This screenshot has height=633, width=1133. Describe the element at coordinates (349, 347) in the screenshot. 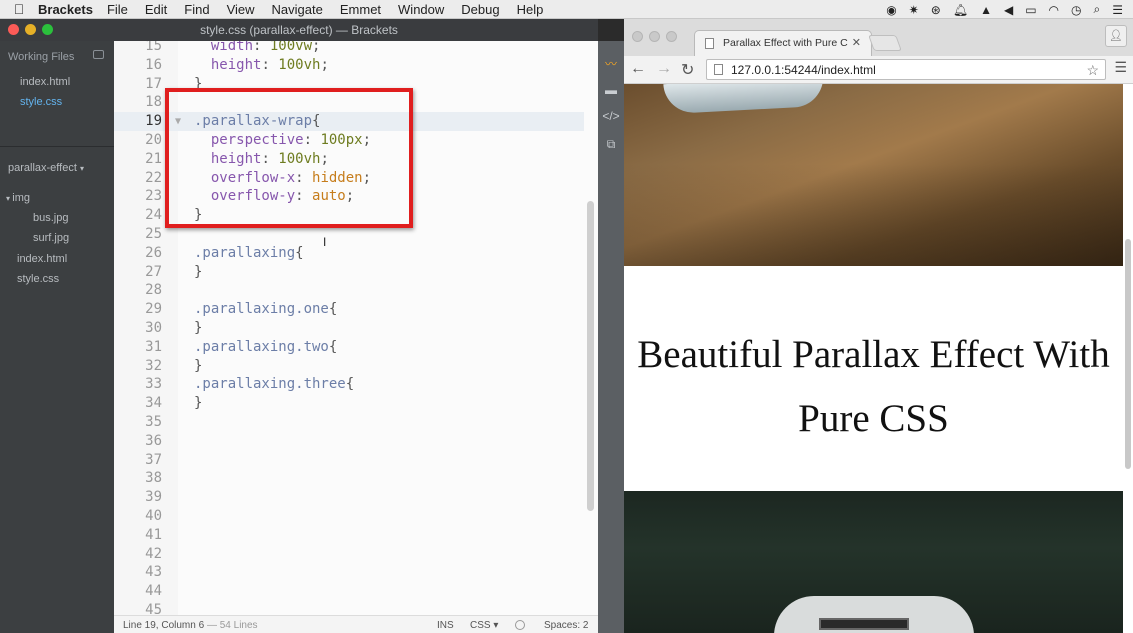

I see `code-line: 31 .parallaxing.two{` at that location.